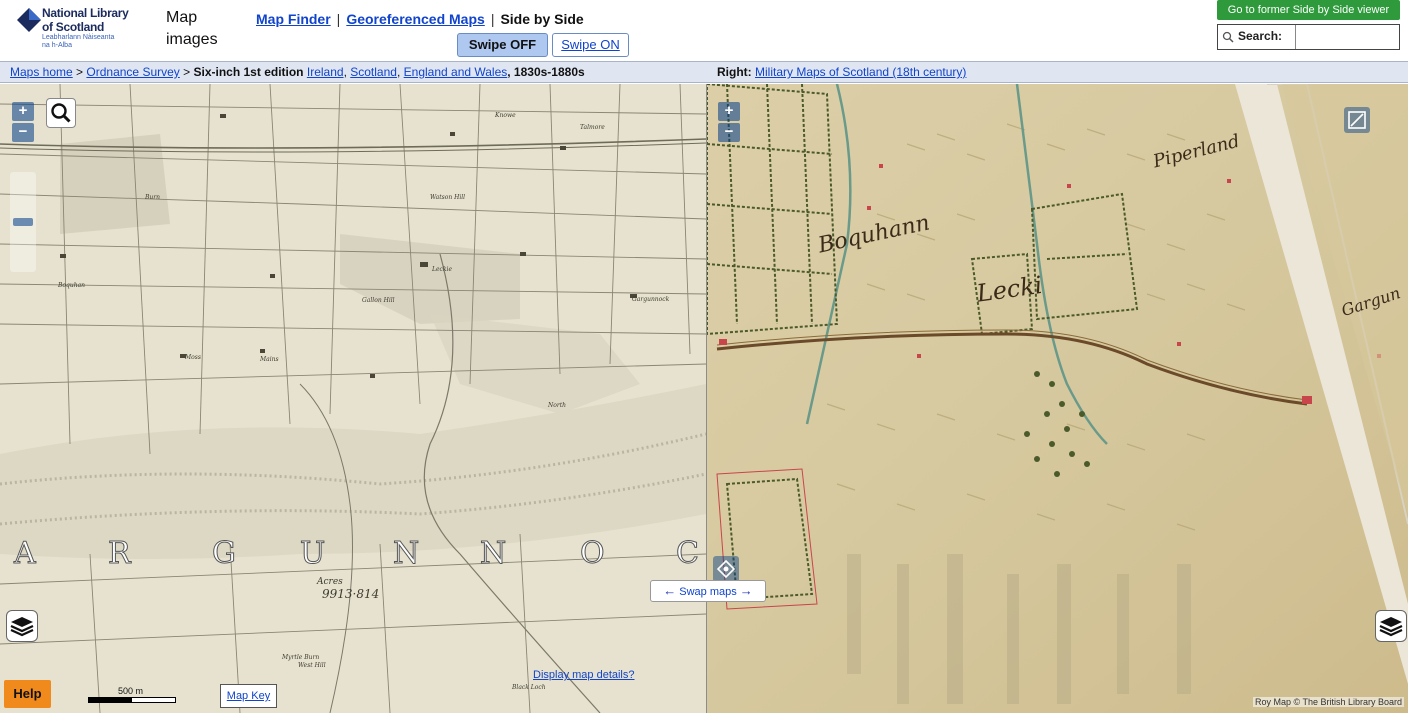 The height and width of the screenshot is (713, 1408). What do you see at coordinates (373, 72) in the screenshot?
I see `scotland-link: Scotland` at bounding box center [373, 72].